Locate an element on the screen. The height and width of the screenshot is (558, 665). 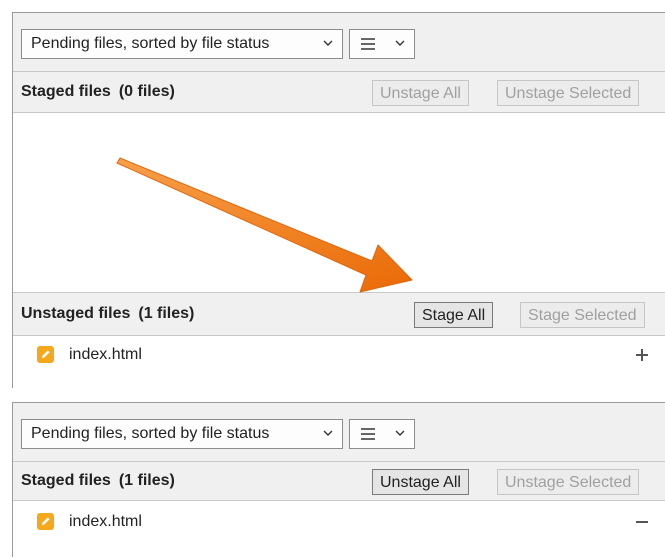
staged-files-title: Staged files (1 files) is located at coordinates (98, 481).